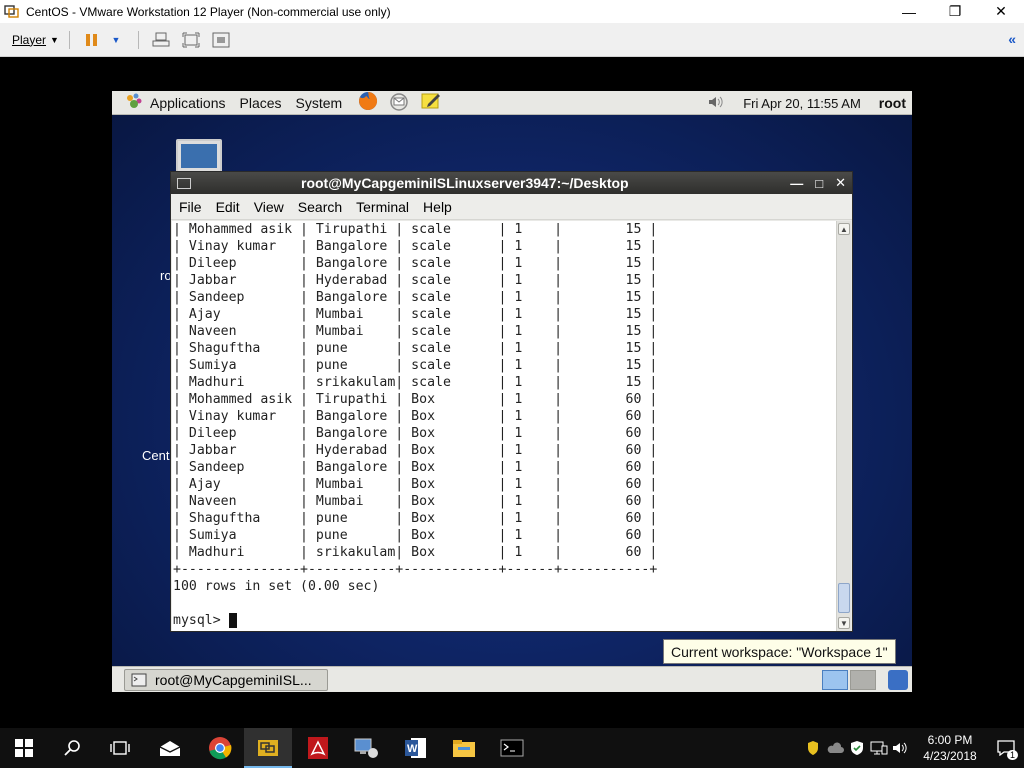 The height and width of the screenshot is (768, 1024). Describe the element at coordinates (437, 207) in the screenshot. I see `menu-help: Help` at that location.